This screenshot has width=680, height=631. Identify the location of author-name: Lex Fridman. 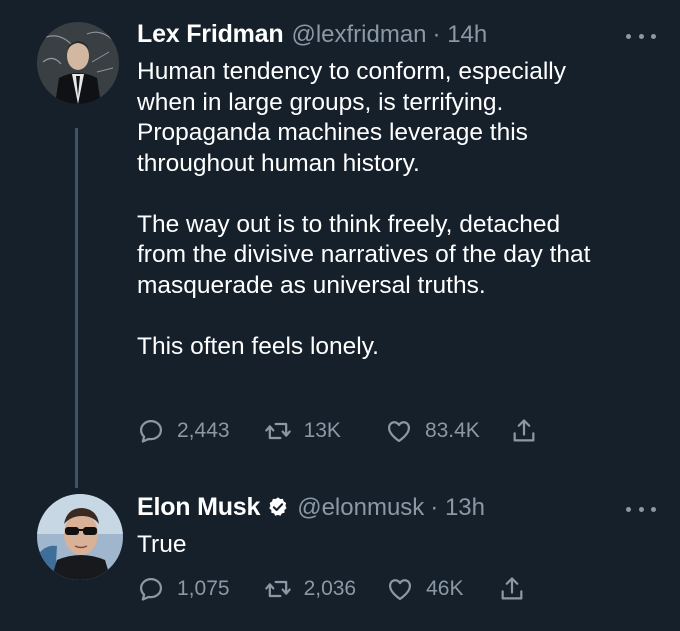
(210, 34).